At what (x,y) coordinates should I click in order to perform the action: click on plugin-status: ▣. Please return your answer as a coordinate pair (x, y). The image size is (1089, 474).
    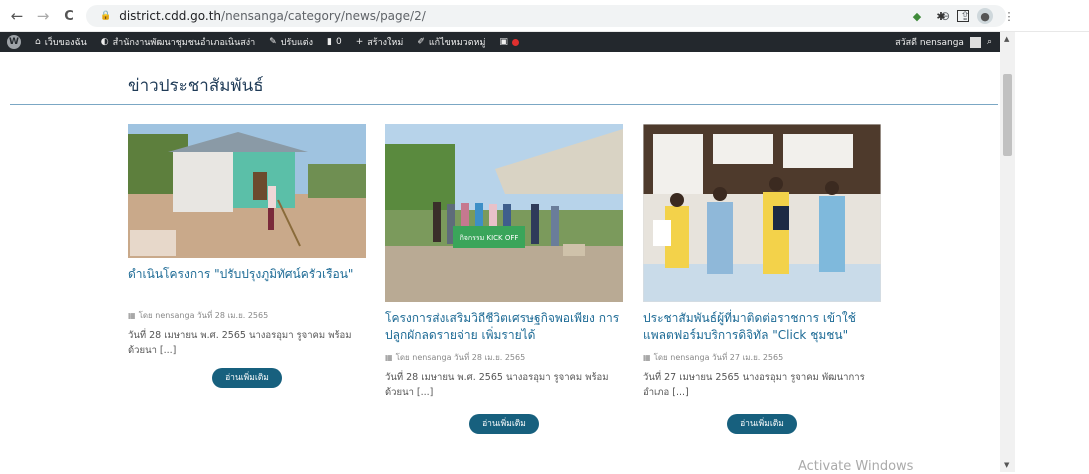
    Looking at the image, I should click on (509, 42).